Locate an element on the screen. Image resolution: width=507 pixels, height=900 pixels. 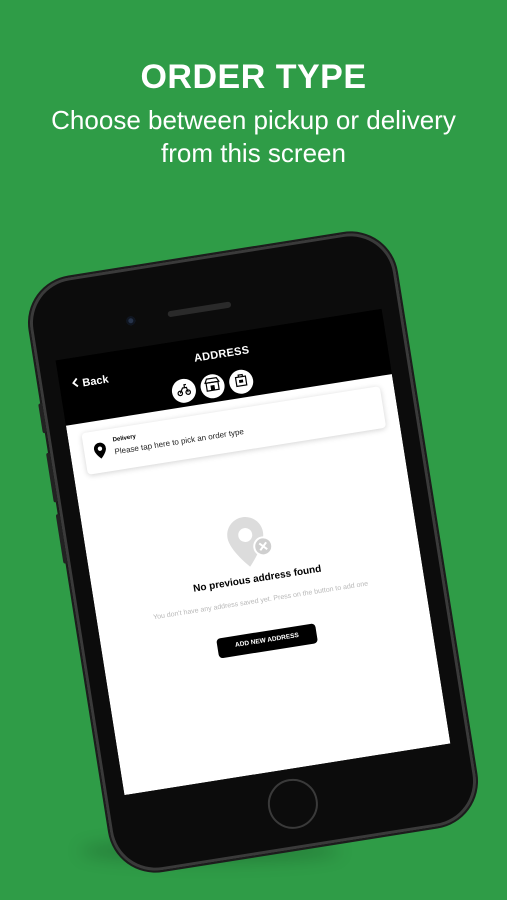
volume-down-button is located at coordinates (61, 538).